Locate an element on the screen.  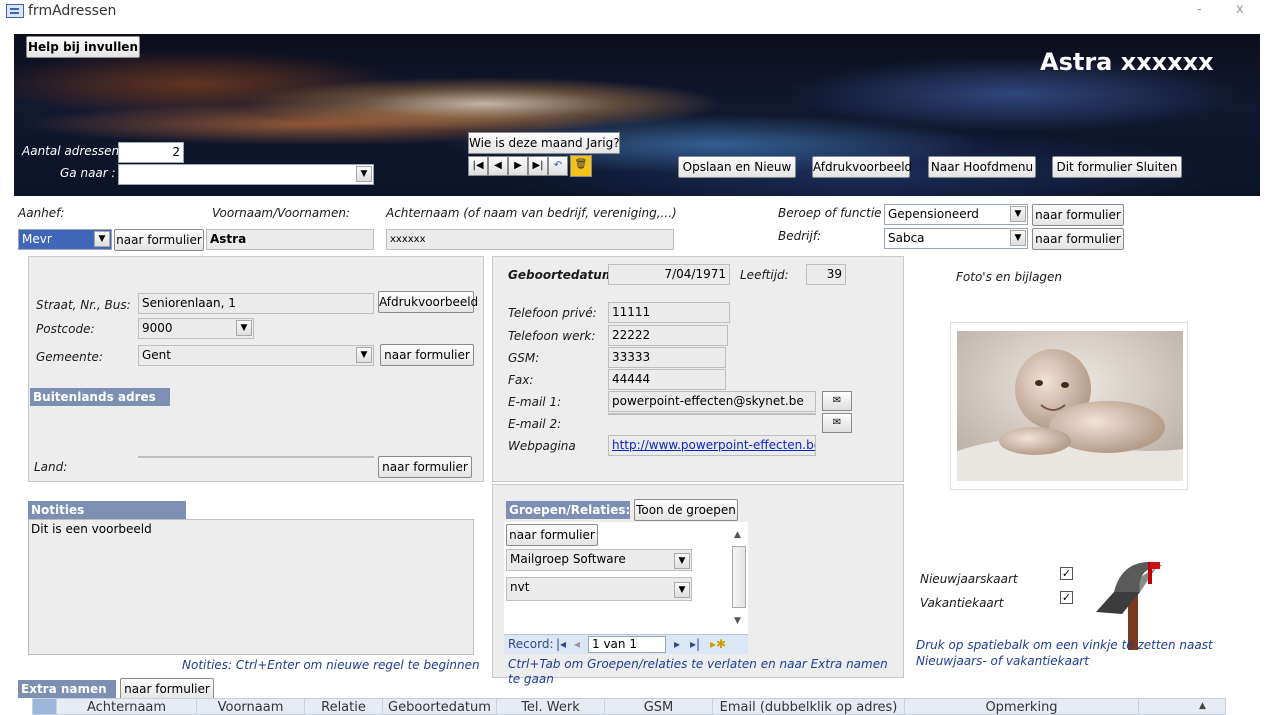
main-menu-button: Naar Hoofdmenu is located at coordinates (982, 167).